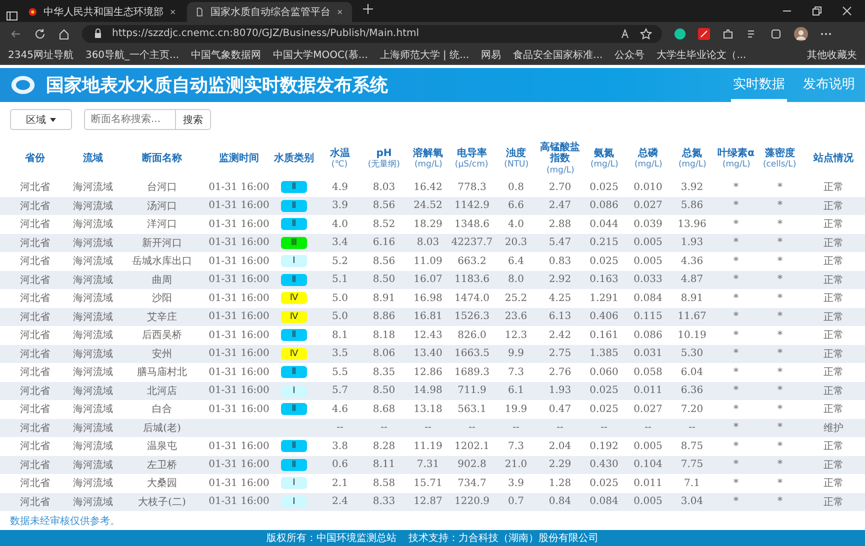  Describe the element at coordinates (704, 34) in the screenshot. I see `pen-icon` at that location.